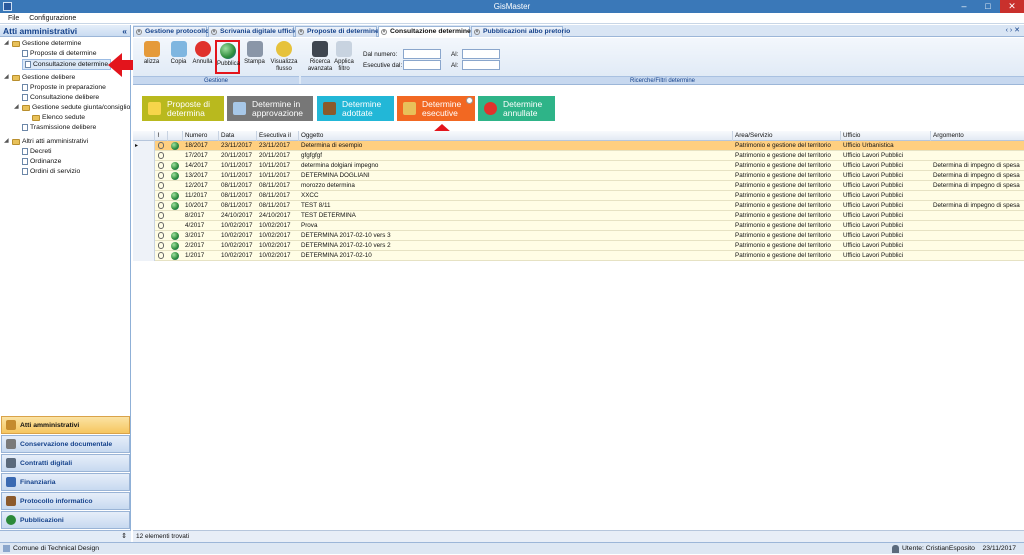 The height and width of the screenshot is (555, 1024). Describe the element at coordinates (516, 136) in the screenshot. I see `header-oggetto: Oggetto` at that location.